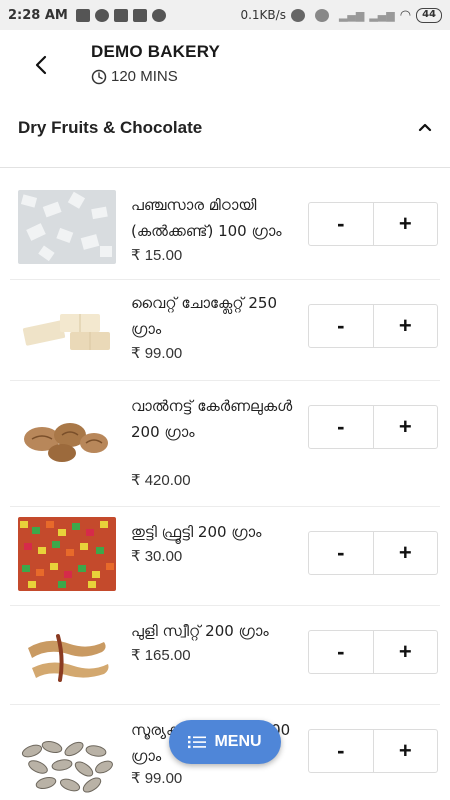 This screenshot has width=450, height=800. I want to click on product-name: പഞ്ചസാര മിഠായി (കൽക്കണ്ട്) 100 ഗ്രാം, so click(206, 218).